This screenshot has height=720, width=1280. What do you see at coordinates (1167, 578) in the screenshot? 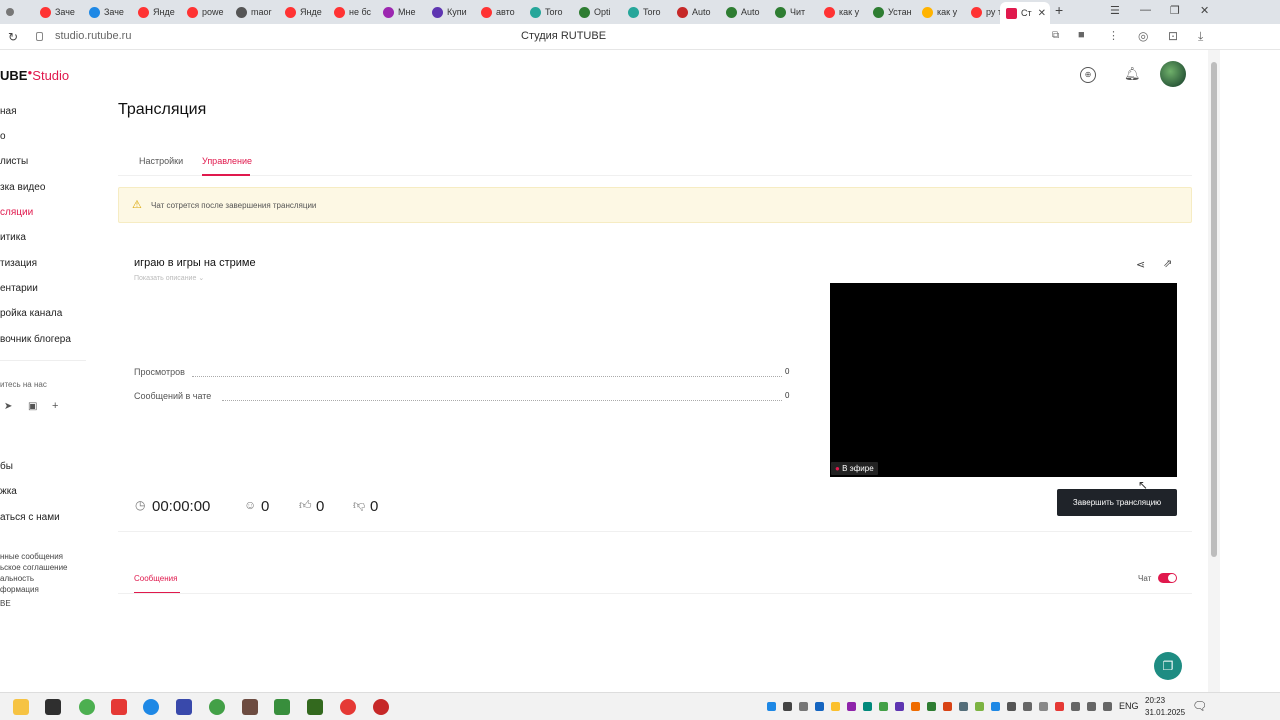
I see `chat-toggle` at bounding box center [1167, 578].